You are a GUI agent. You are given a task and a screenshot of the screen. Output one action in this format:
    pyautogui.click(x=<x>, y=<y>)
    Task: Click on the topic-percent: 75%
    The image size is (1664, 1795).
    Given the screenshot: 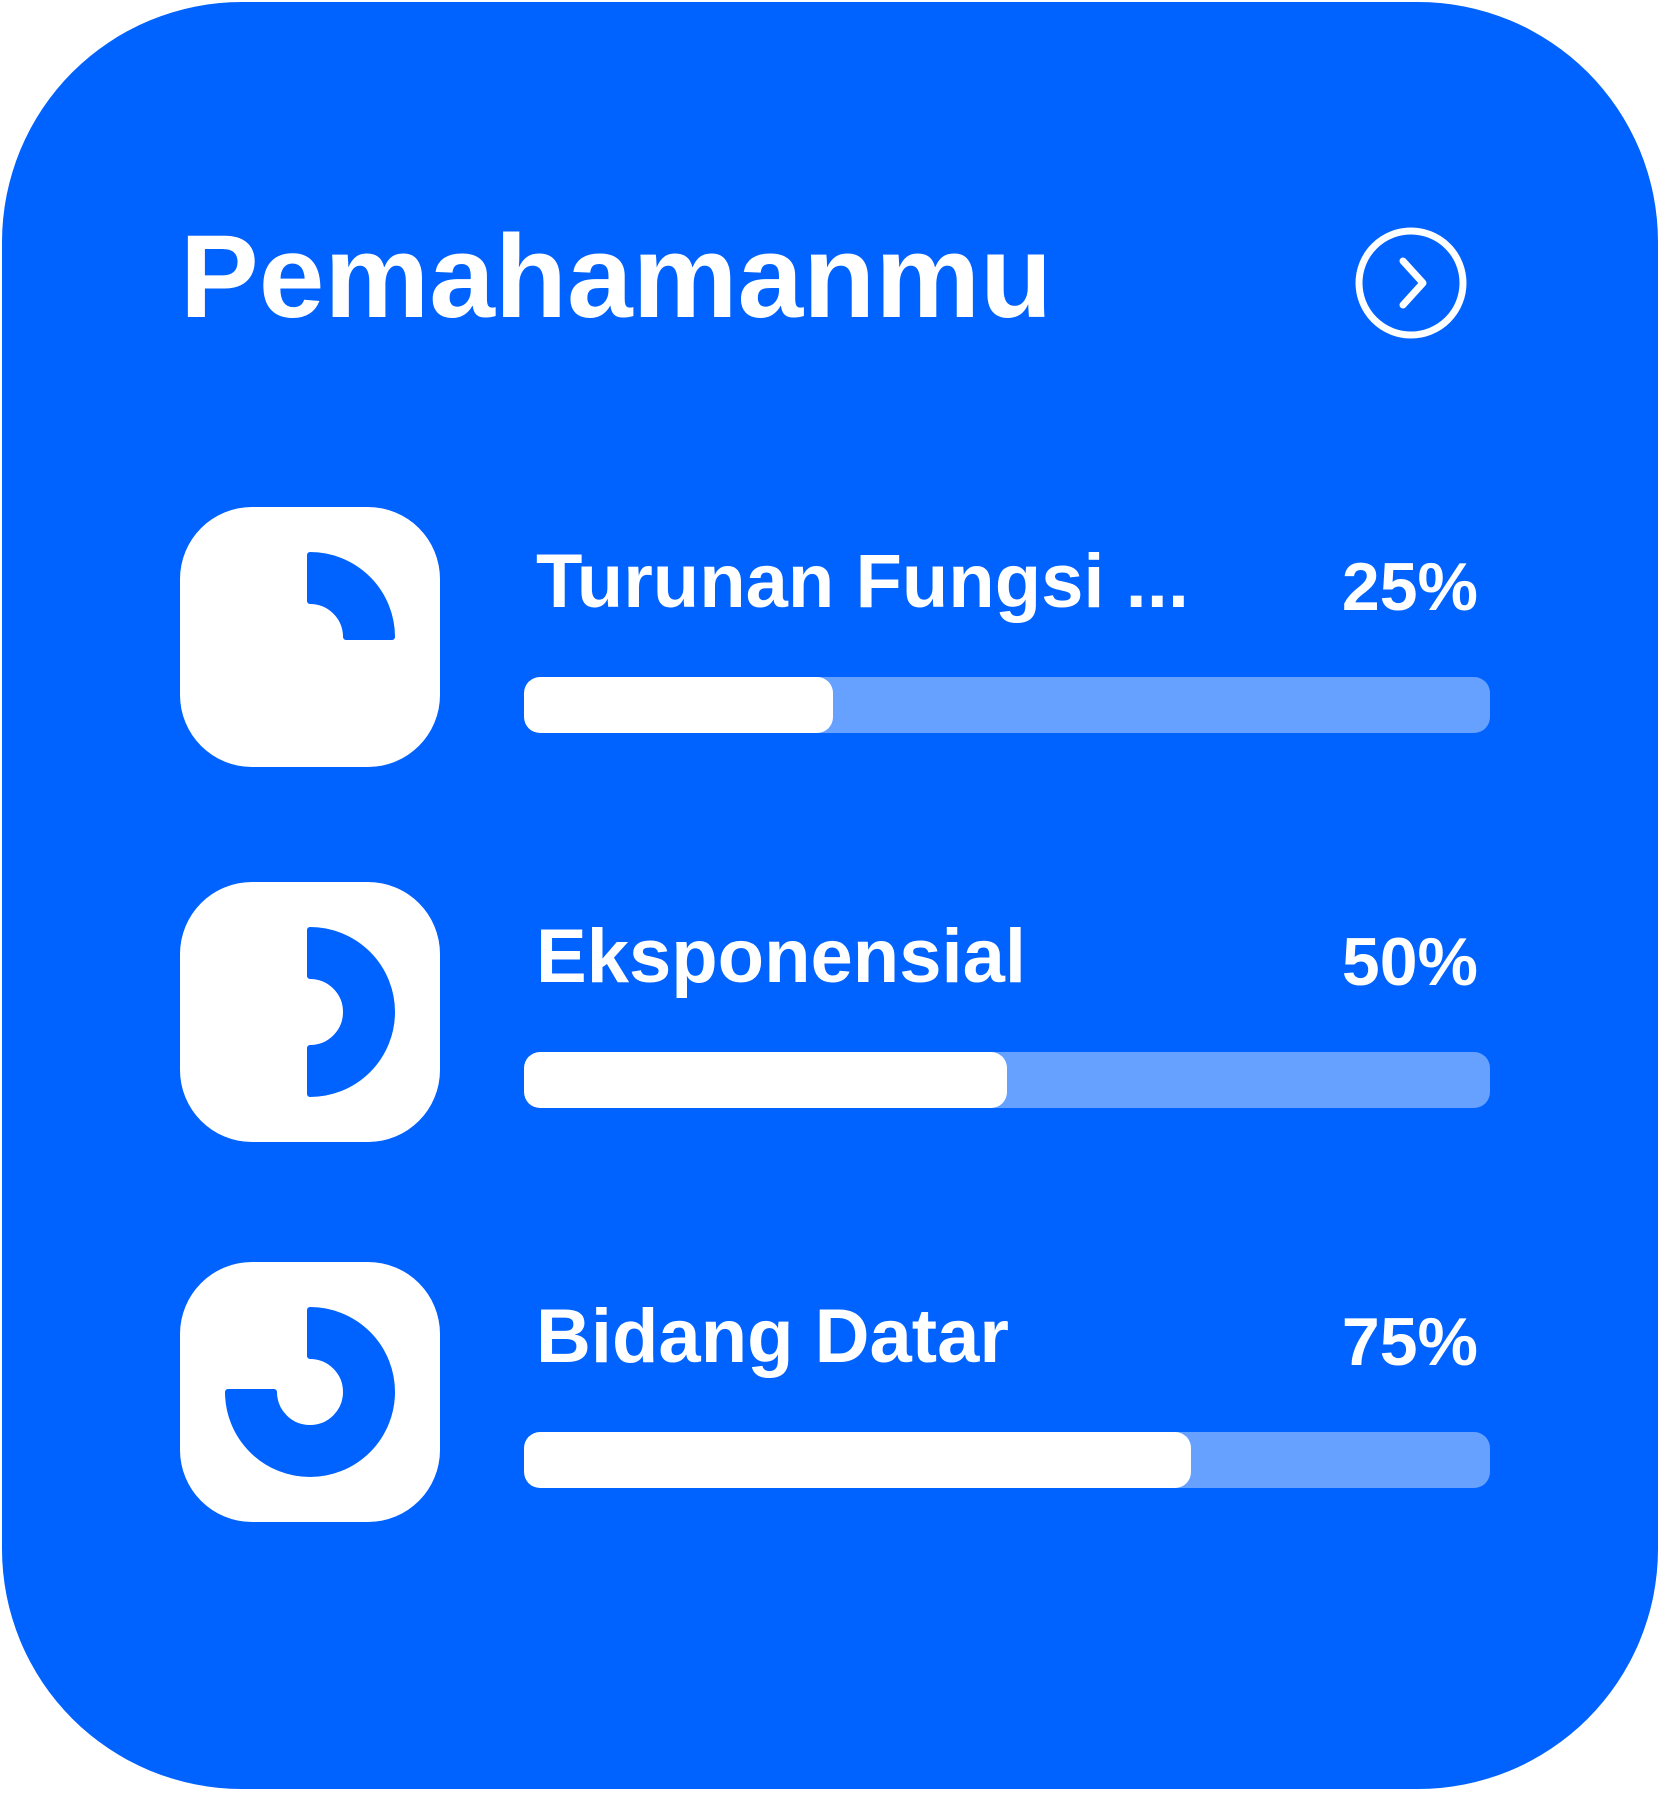 What is the action you would take?
    pyautogui.click(x=1409, y=1342)
    